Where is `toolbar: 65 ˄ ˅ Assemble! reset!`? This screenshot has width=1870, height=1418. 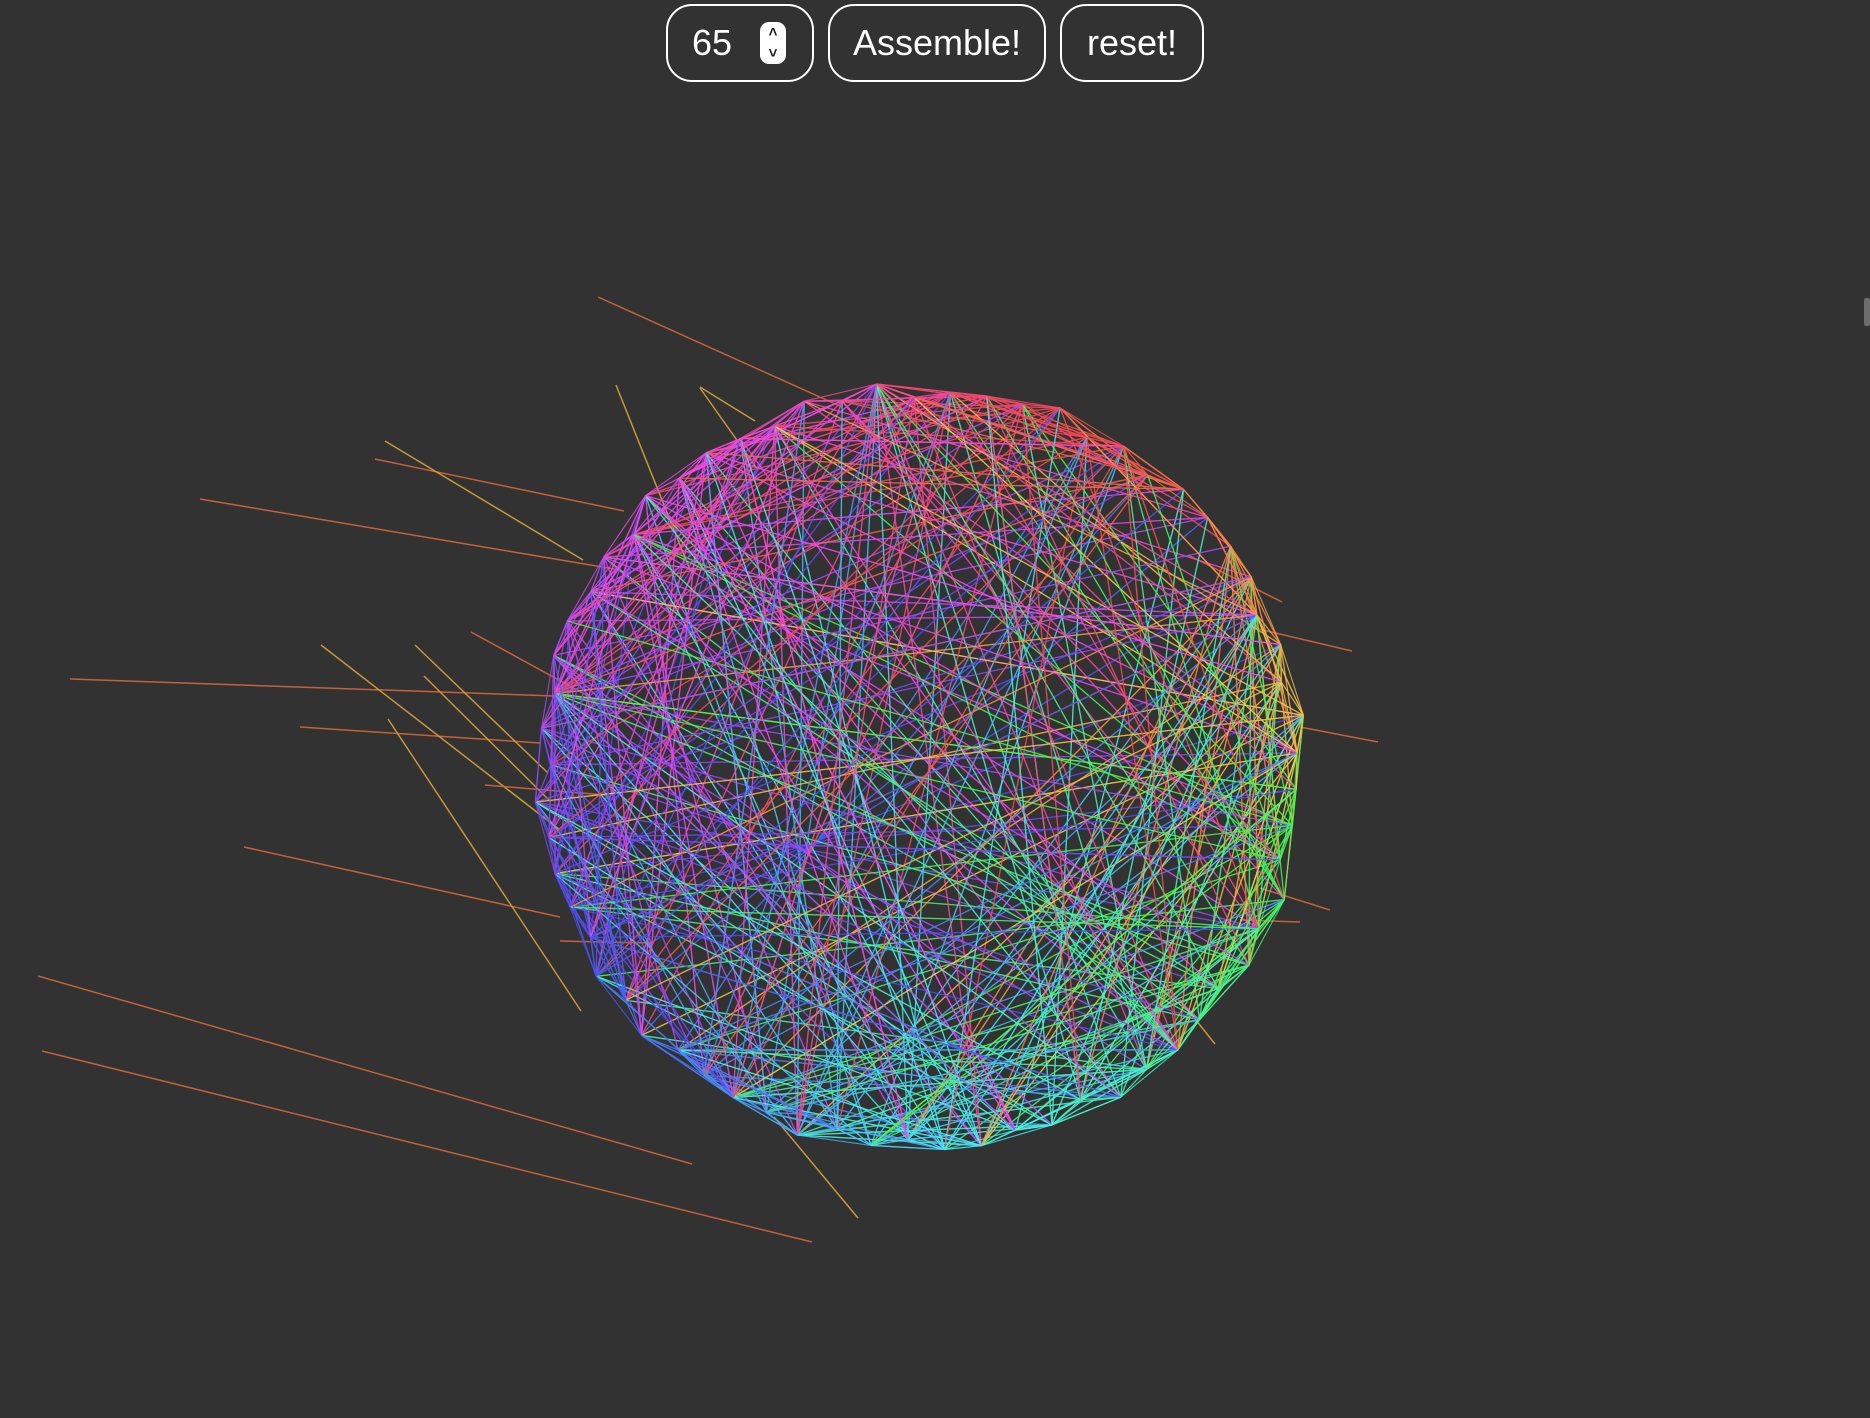 toolbar: 65 ˄ ˅ Assemble! reset! is located at coordinates (935, 43).